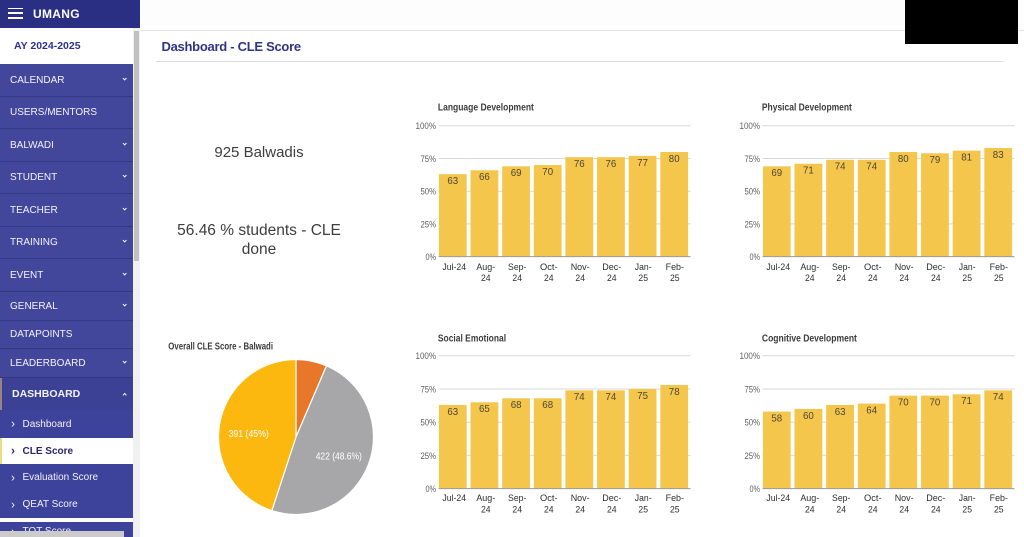 The height and width of the screenshot is (537, 1024). I want to click on svg-text: 65, so click(484, 409).